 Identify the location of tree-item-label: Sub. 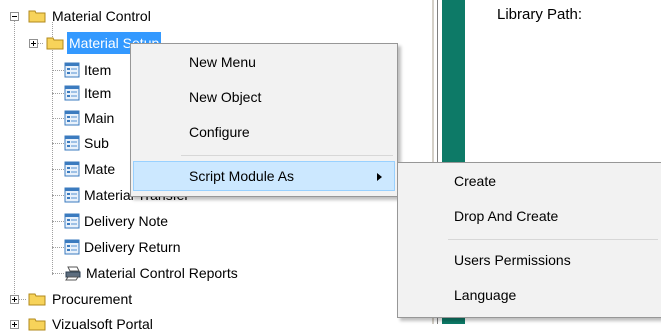
(96, 143).